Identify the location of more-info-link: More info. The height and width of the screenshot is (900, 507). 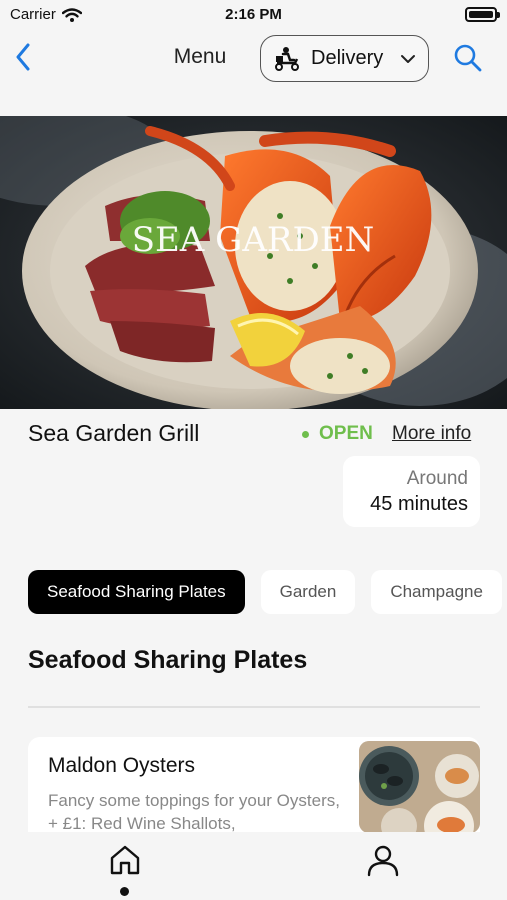
(431, 434).